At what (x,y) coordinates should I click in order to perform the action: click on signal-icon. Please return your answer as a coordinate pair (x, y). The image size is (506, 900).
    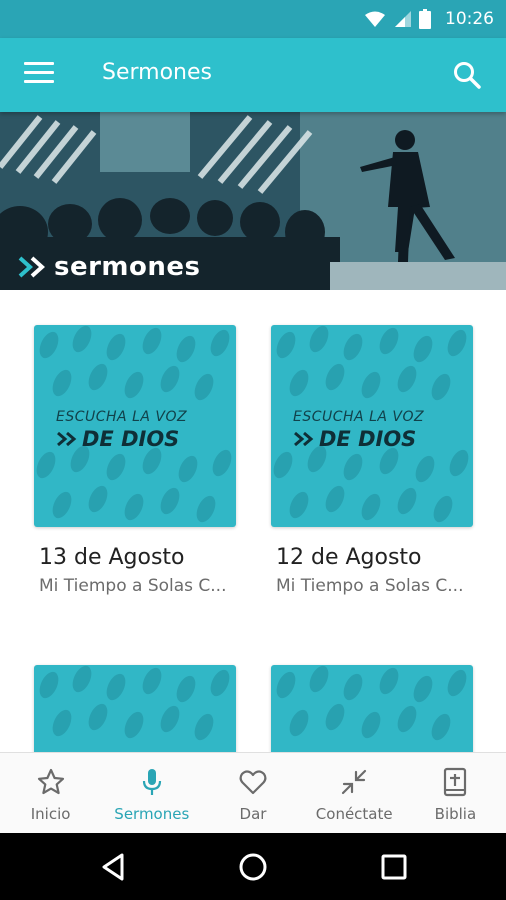
    Looking at the image, I should click on (403, 19).